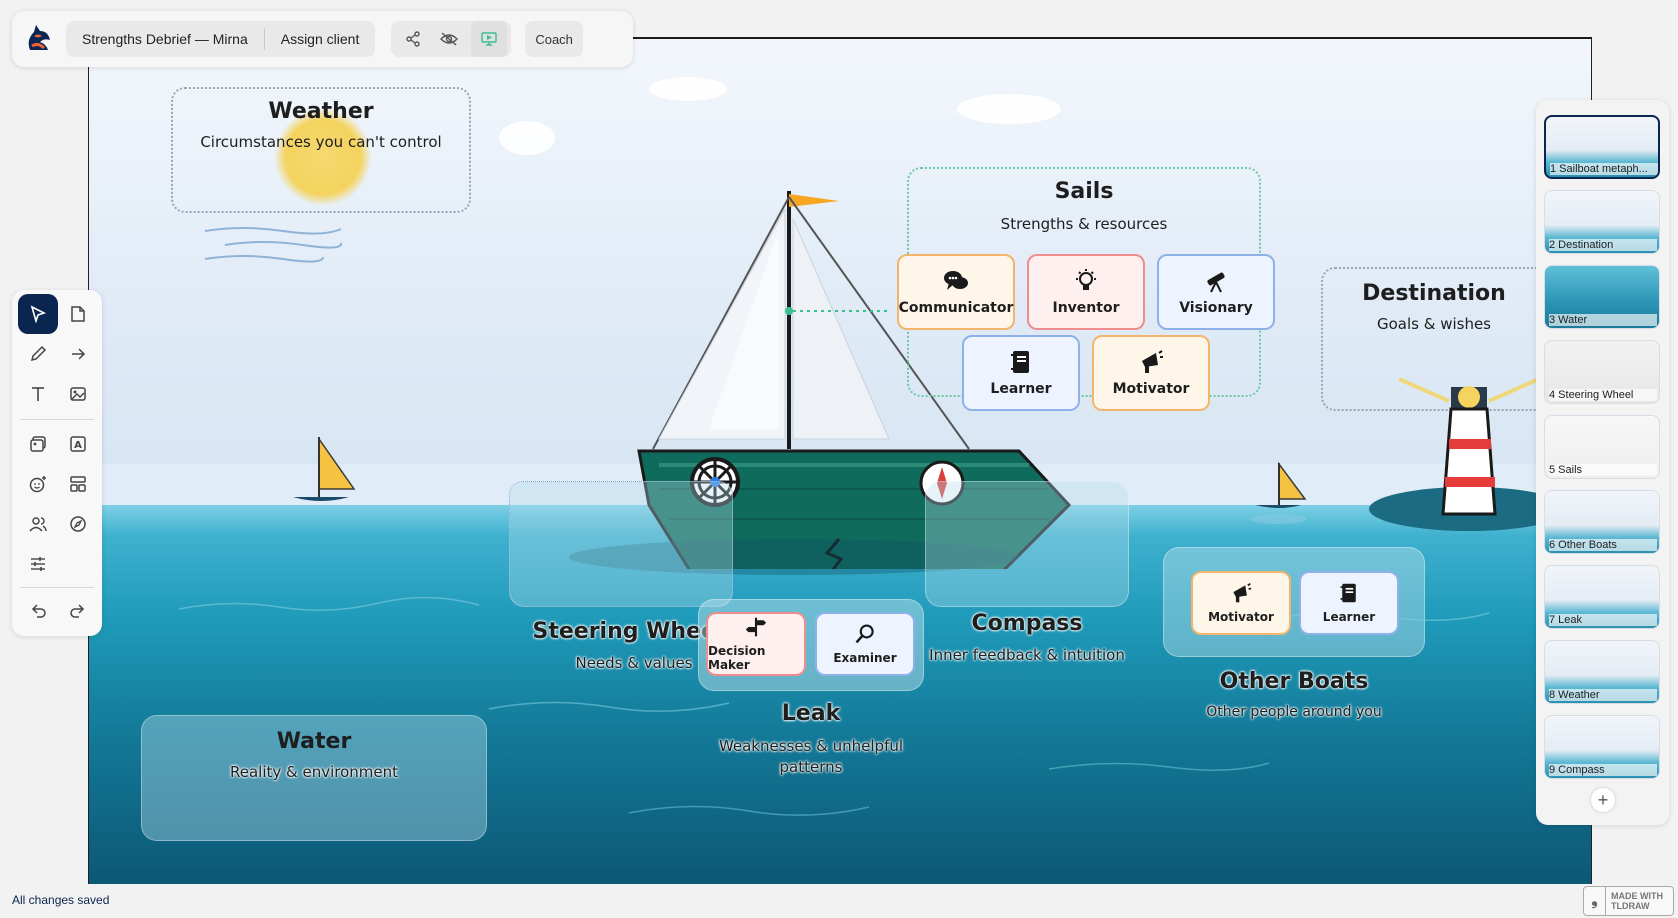 The image size is (1678, 918). Describe the element at coordinates (1595, 901) in the screenshot. I see `tldraw-logo-icon: ❟` at that location.